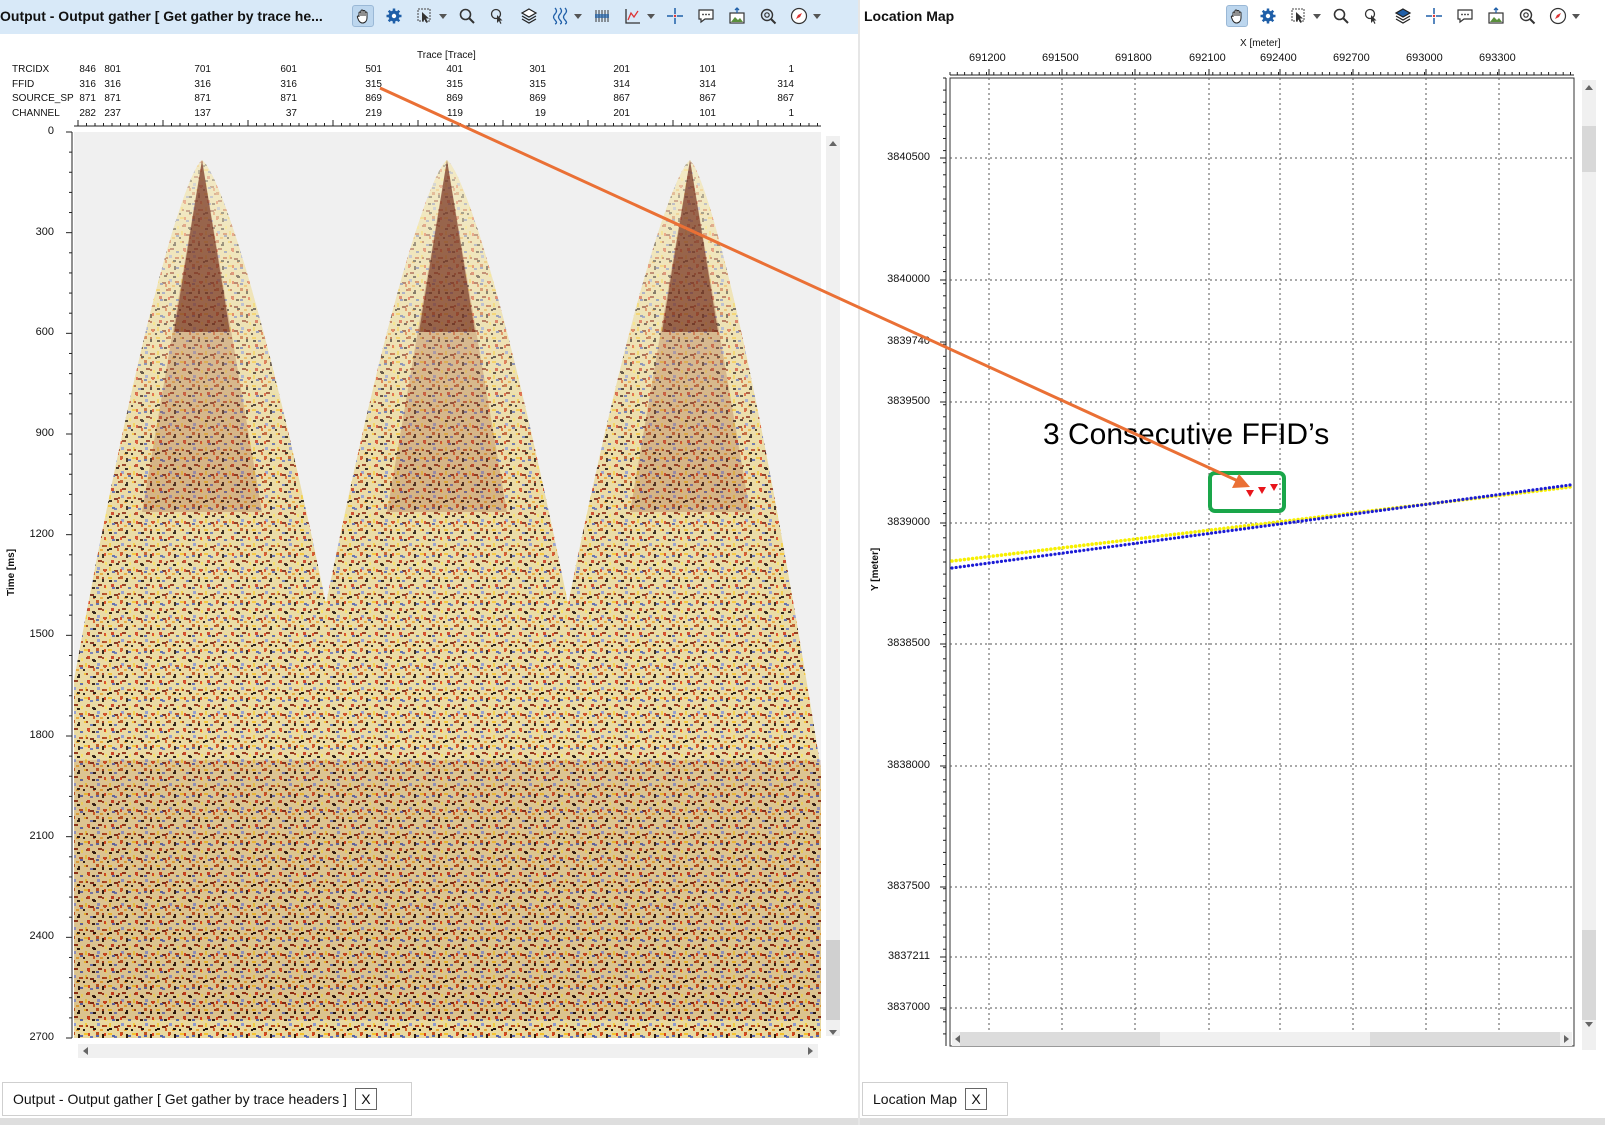 This screenshot has height=1125, width=1605. Describe the element at coordinates (373, 69) in the screenshot. I see `header-cell: 501` at that location.